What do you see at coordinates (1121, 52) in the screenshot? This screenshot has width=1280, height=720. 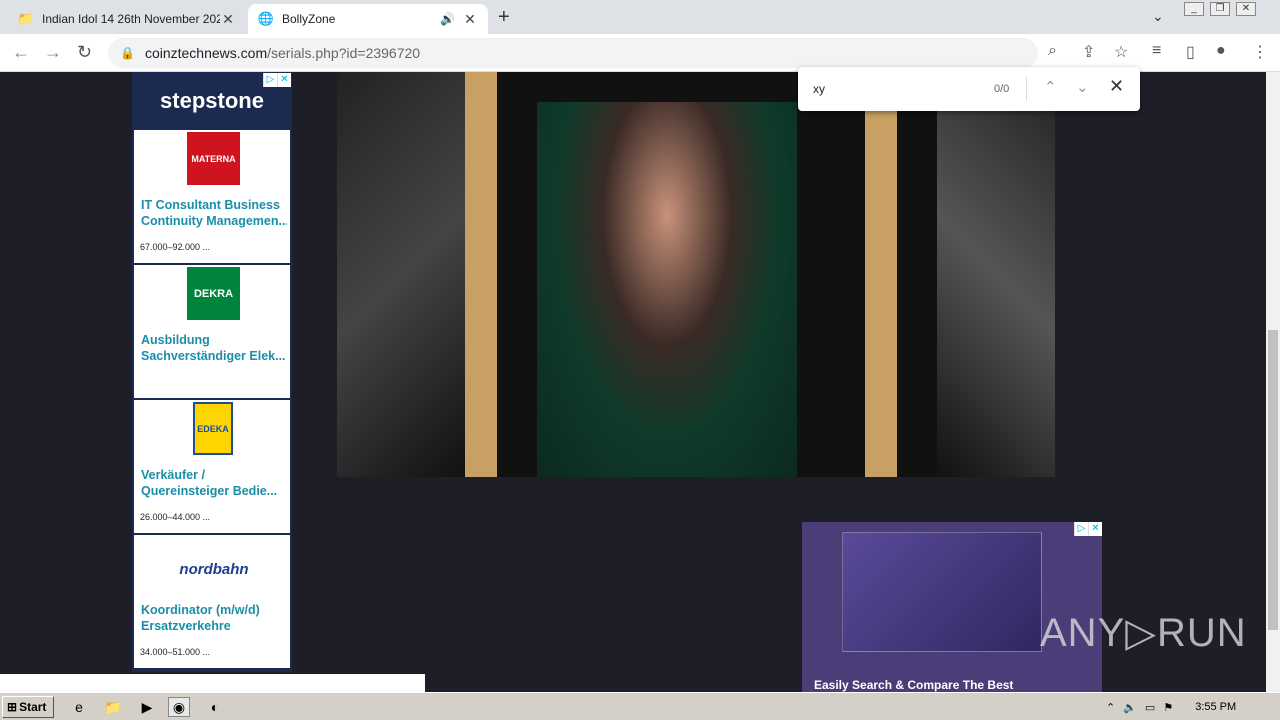 I see `bookmark-star-icon: ☆` at bounding box center [1121, 52].